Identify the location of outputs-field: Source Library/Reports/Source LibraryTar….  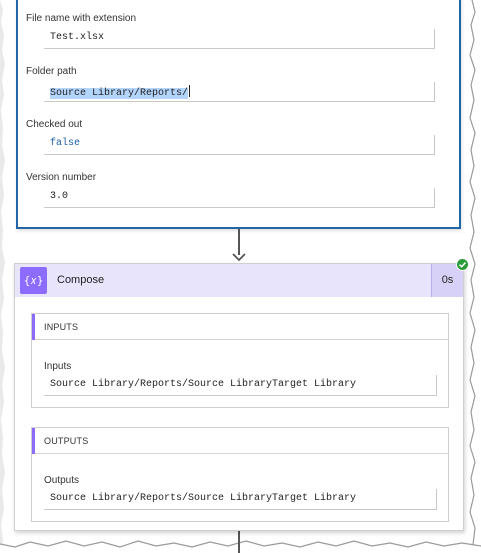
(240, 499).